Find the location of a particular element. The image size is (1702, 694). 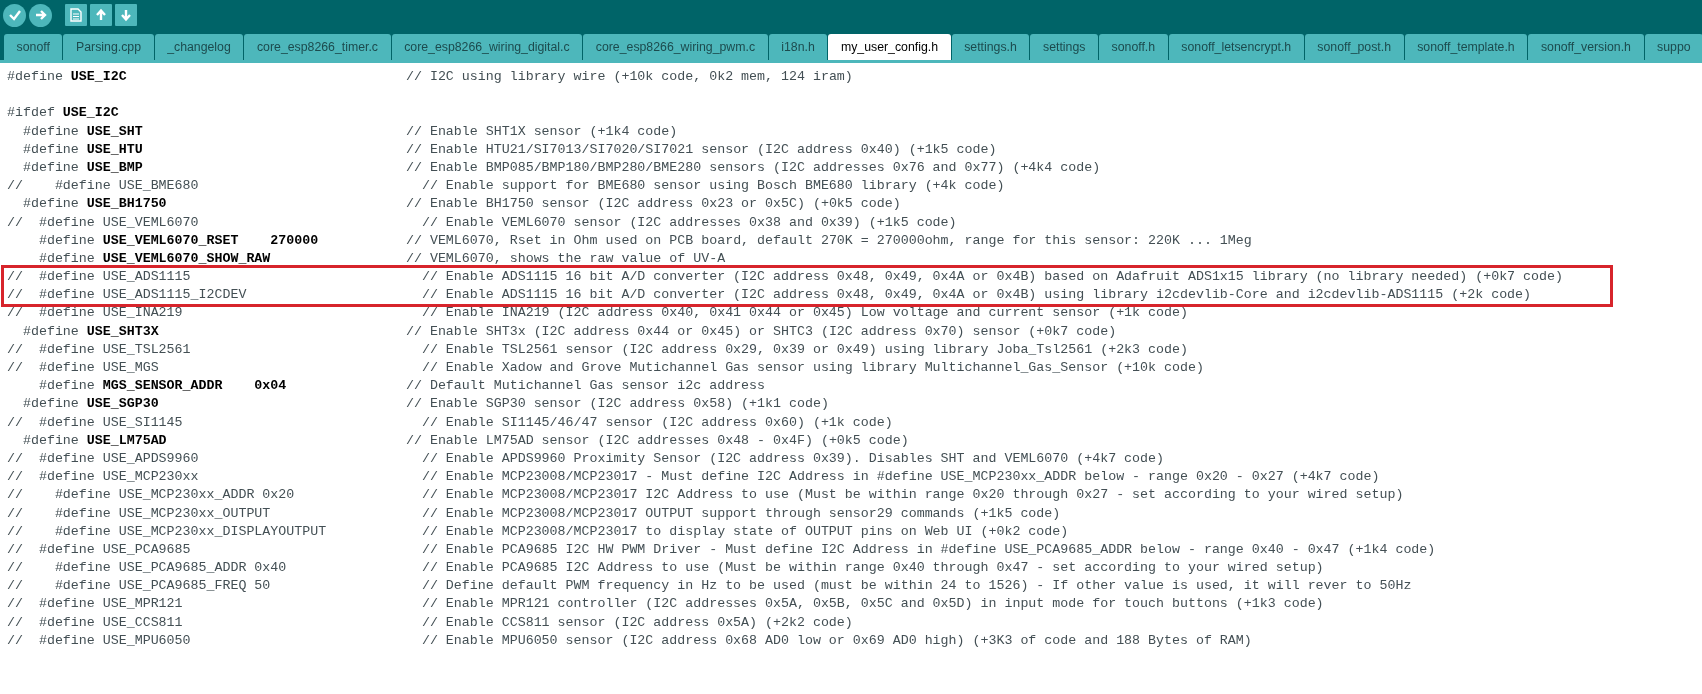

code-text: #define USE_BMP is located at coordinates (82, 167).